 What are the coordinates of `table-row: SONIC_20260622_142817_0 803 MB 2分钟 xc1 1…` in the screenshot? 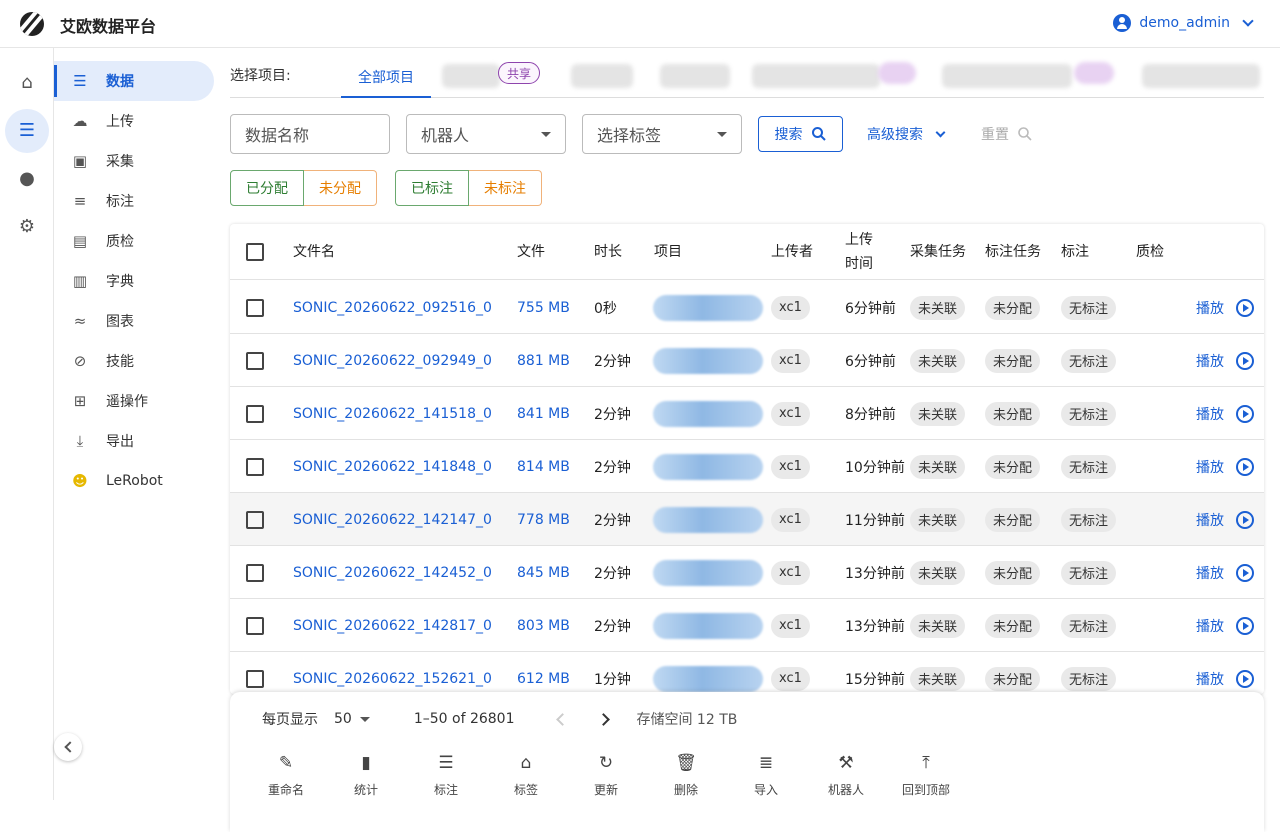 It's located at (747, 625).